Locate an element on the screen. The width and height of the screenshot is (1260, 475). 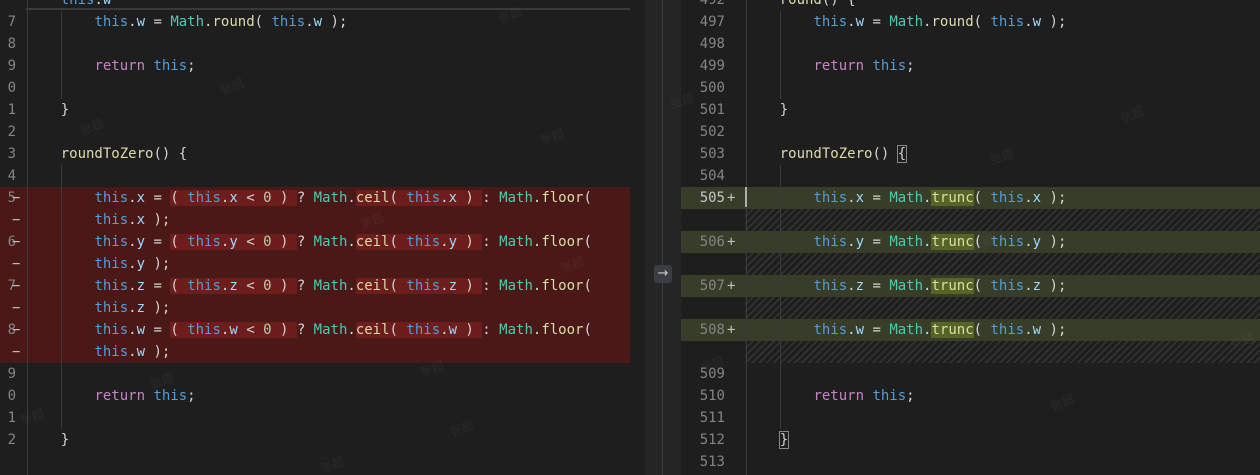
code-token: } is located at coordinates (784, 440).